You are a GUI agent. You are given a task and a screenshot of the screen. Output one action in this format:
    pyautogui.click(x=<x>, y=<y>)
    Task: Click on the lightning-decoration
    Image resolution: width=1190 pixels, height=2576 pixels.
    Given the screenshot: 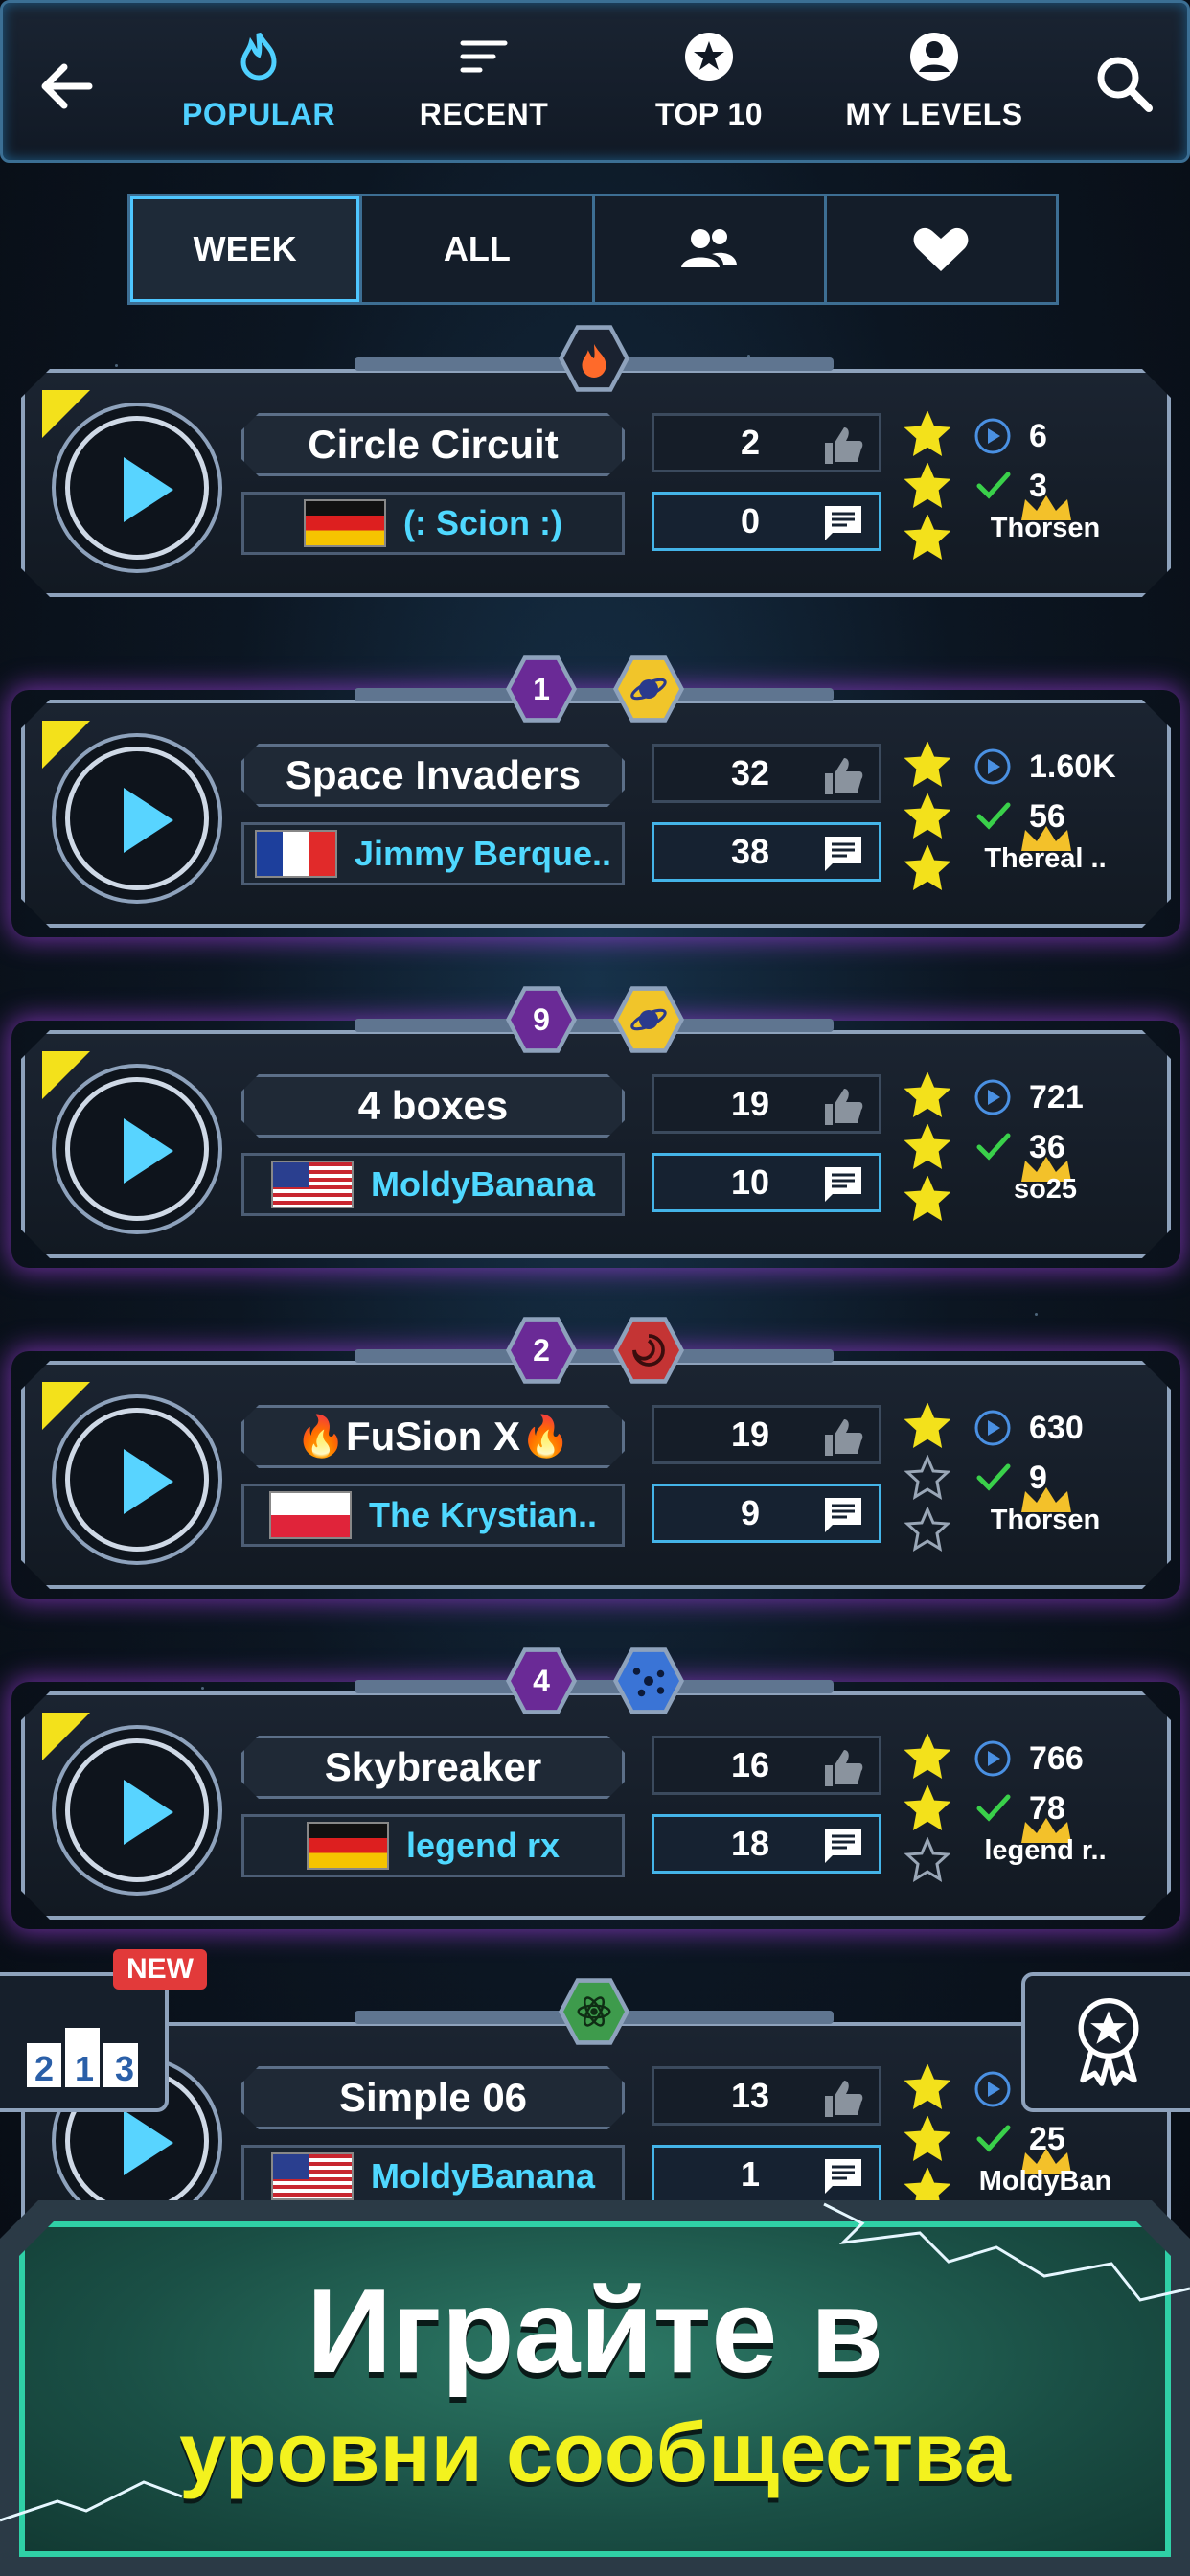 What is the action you would take?
    pyautogui.click(x=595, y=2362)
    